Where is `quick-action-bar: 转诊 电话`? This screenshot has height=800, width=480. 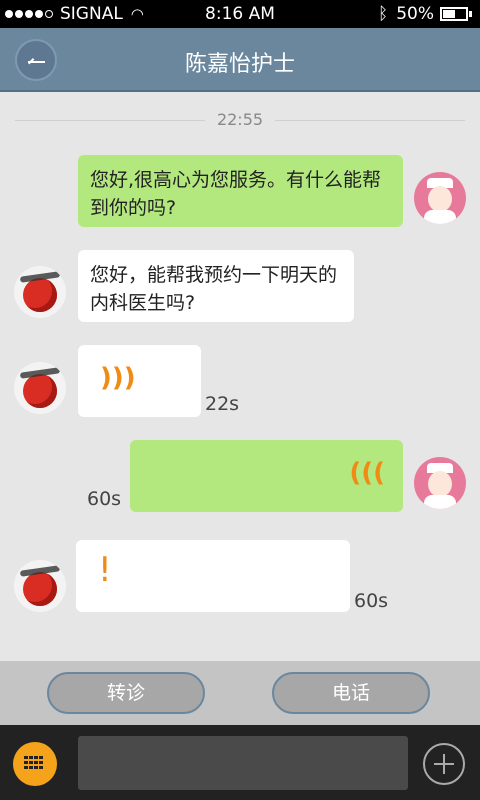
quick-action-bar: 转诊 电话 is located at coordinates (240, 693).